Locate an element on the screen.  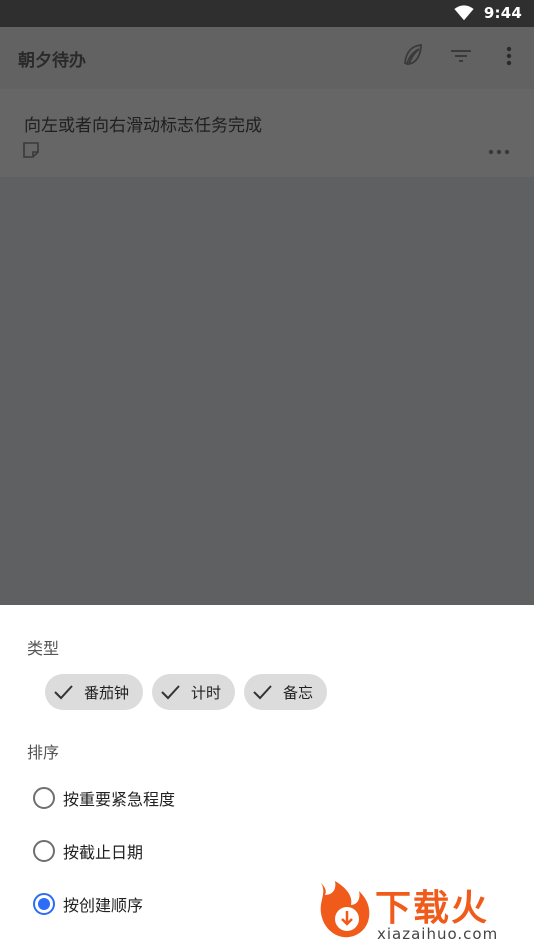
app-actions is located at coordinates (461, 56).